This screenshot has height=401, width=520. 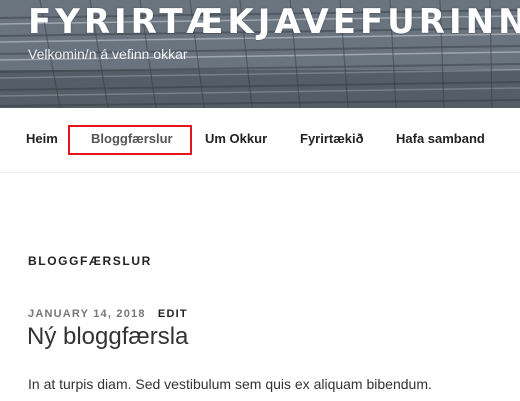 What do you see at coordinates (274, 22) in the screenshot?
I see `site-title: FYRIRTÆKJAVEFURINN MI` at bounding box center [274, 22].